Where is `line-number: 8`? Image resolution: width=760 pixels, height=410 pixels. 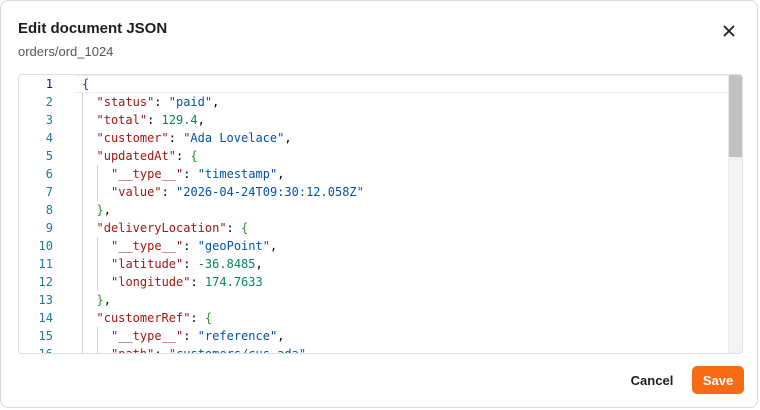
line-number: 8 is located at coordinates (49, 210).